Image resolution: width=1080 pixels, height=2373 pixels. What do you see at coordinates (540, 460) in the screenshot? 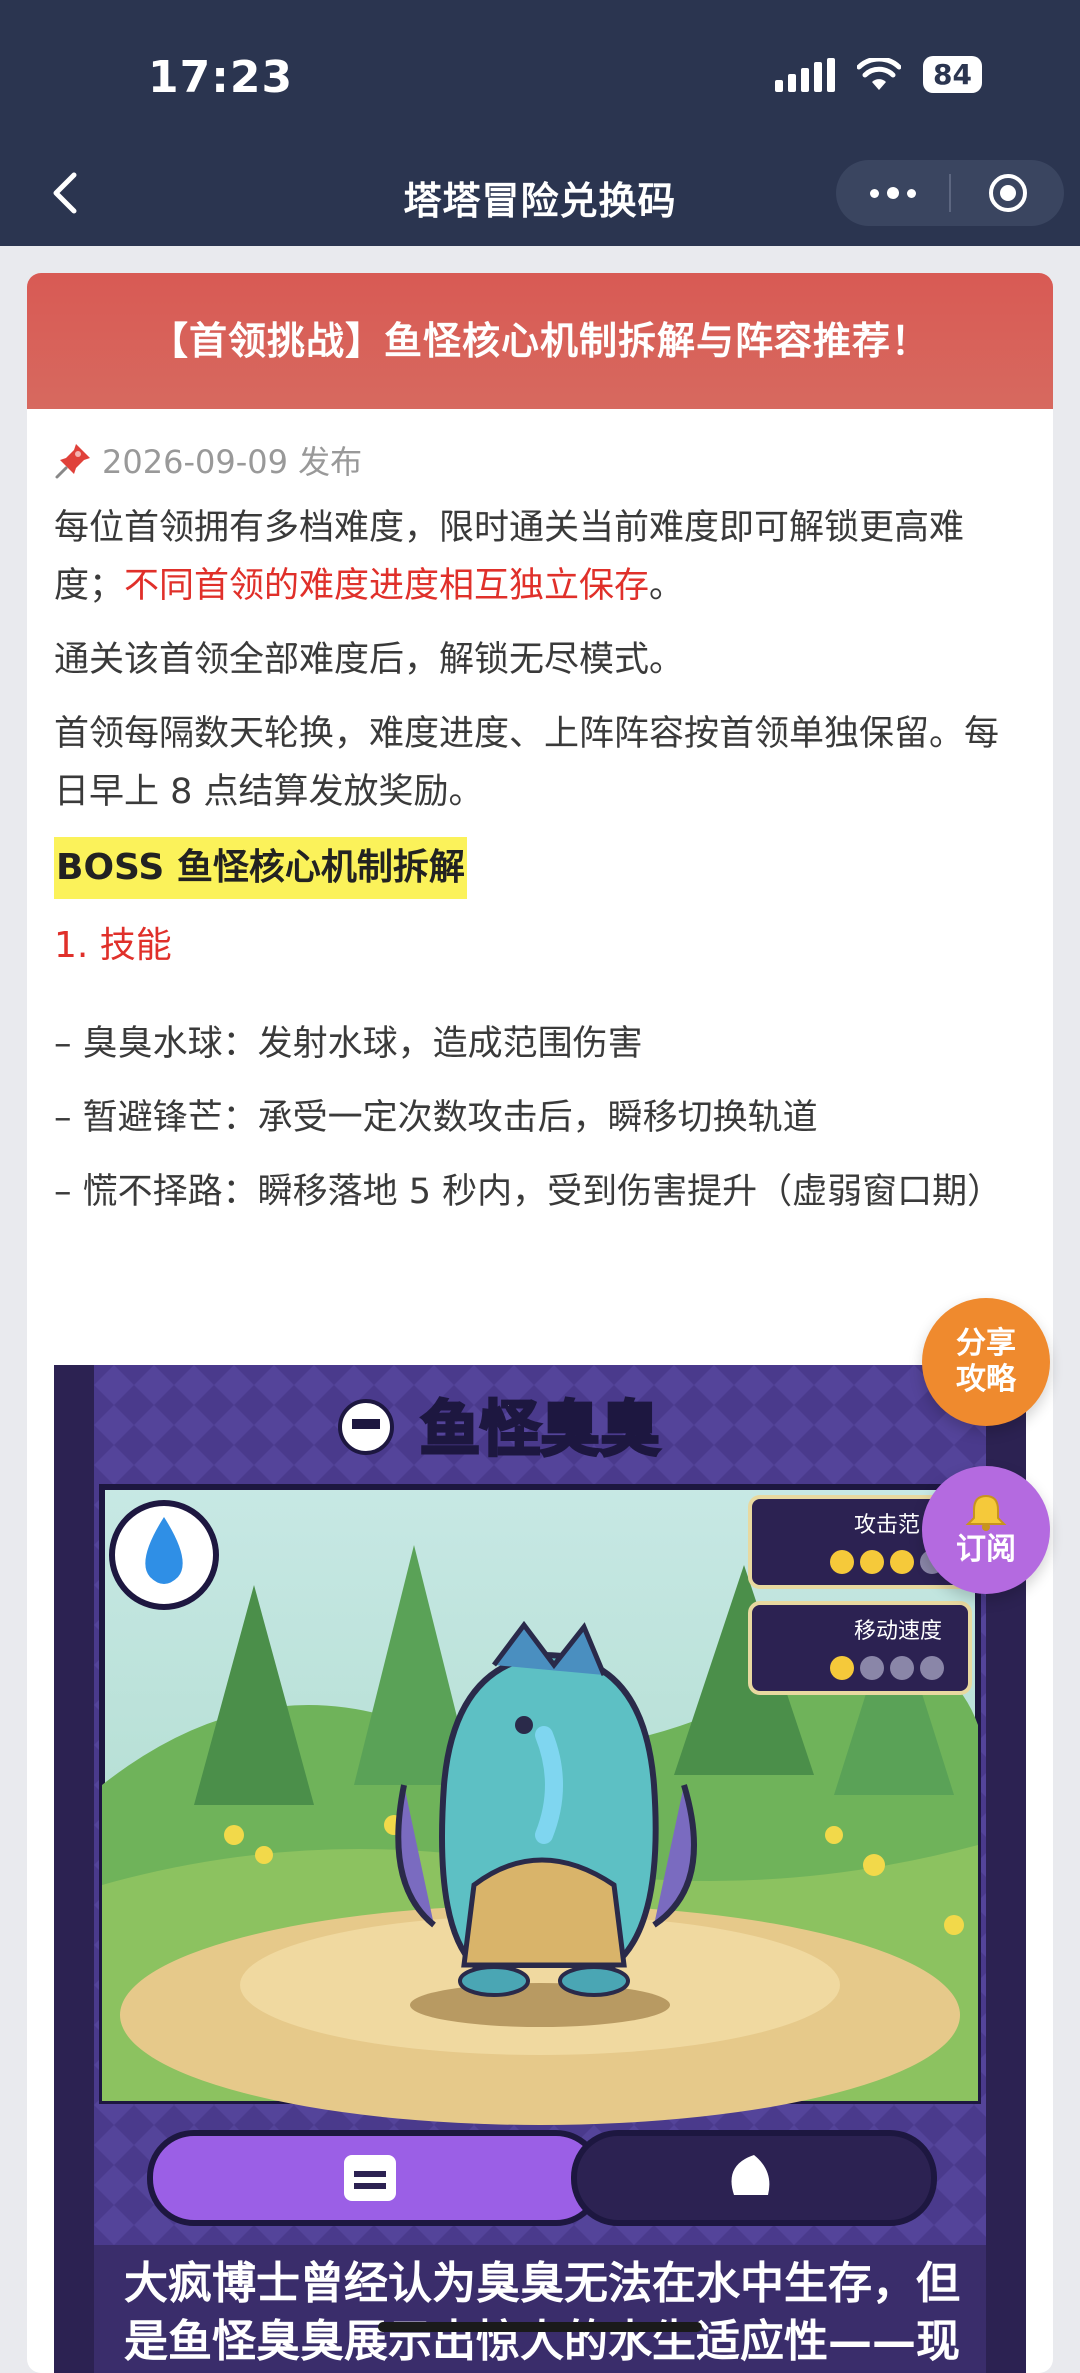
I see `publish-meta: 2026-09-09 发布` at bounding box center [540, 460].